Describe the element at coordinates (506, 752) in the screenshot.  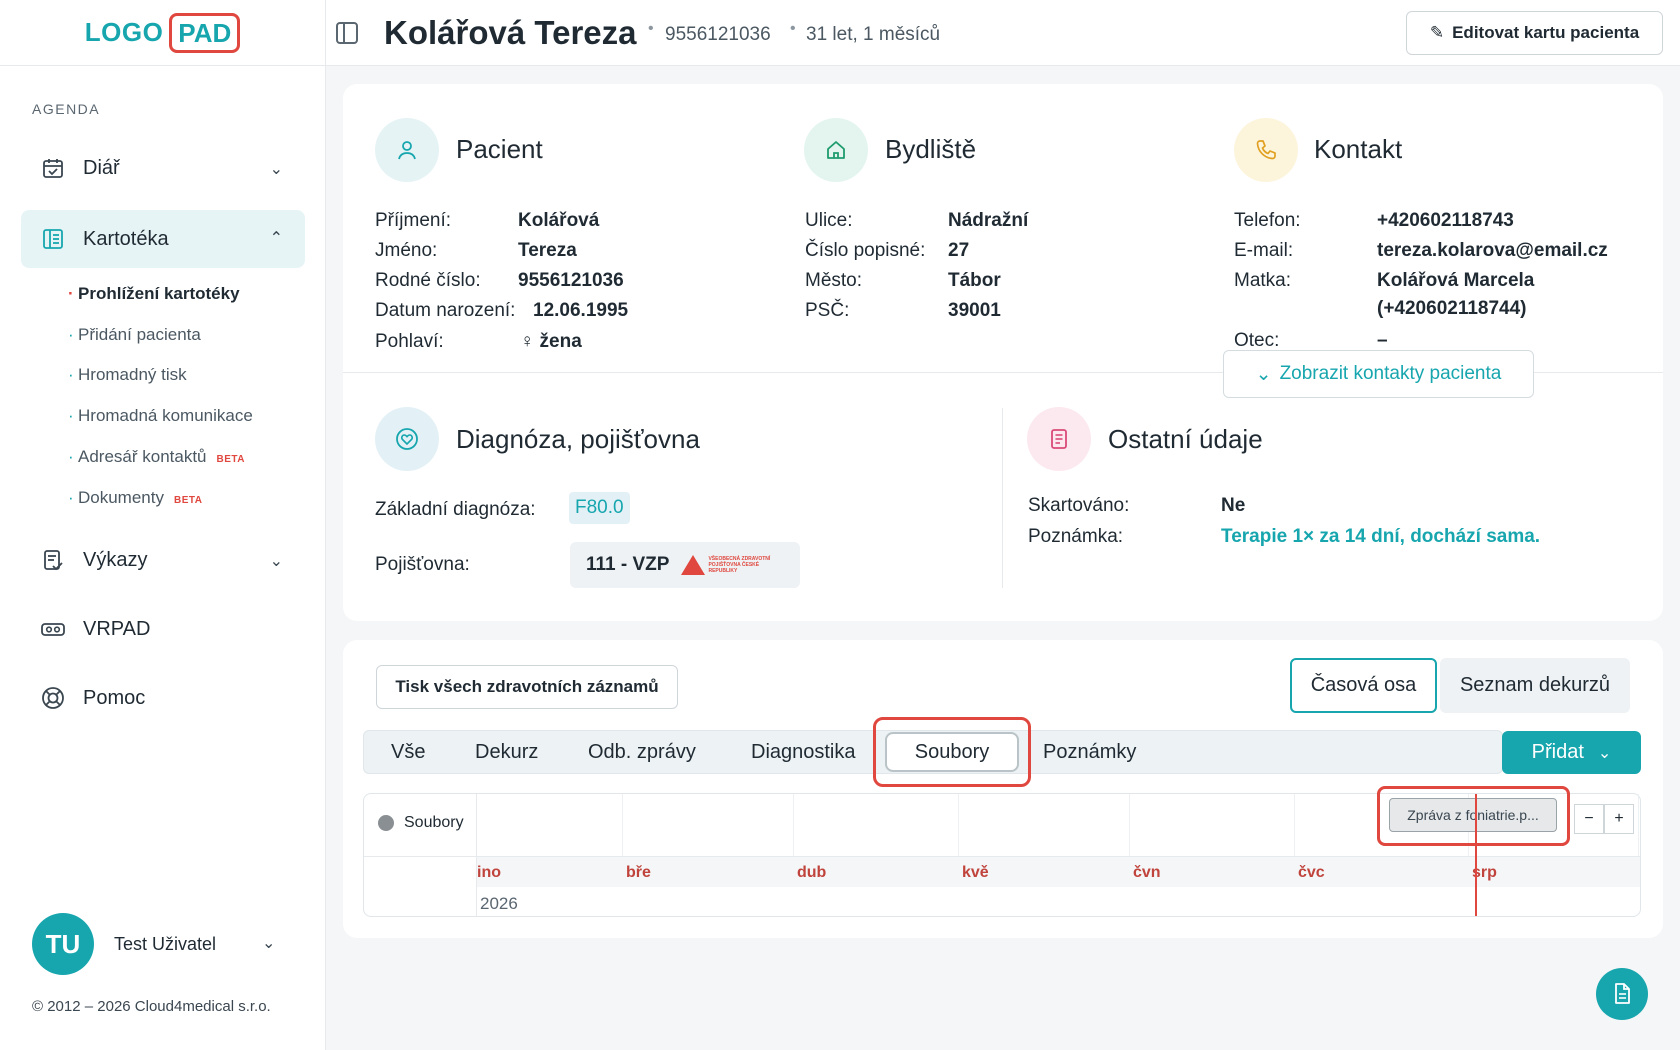
I see `tab-dekurz: Dekurz` at that location.